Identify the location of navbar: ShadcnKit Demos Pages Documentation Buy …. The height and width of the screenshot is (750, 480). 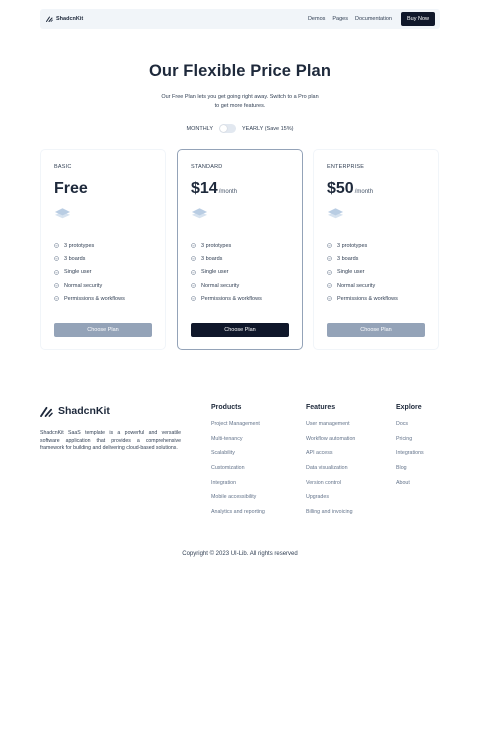
(240, 19).